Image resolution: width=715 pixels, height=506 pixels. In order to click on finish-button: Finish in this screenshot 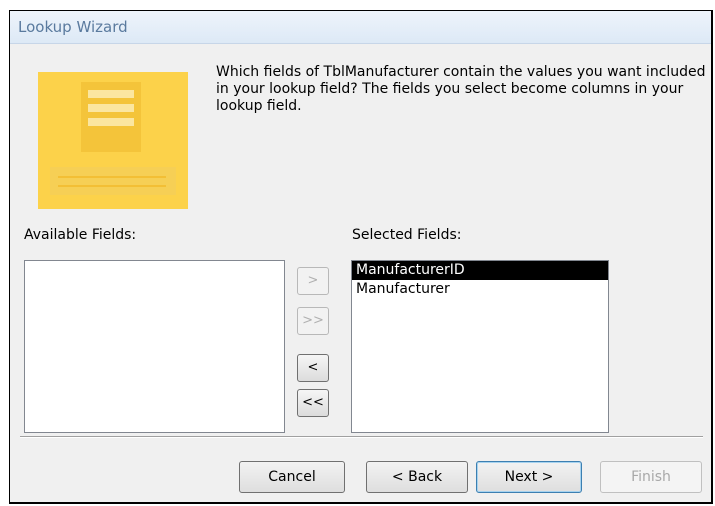, I will do `click(651, 477)`.